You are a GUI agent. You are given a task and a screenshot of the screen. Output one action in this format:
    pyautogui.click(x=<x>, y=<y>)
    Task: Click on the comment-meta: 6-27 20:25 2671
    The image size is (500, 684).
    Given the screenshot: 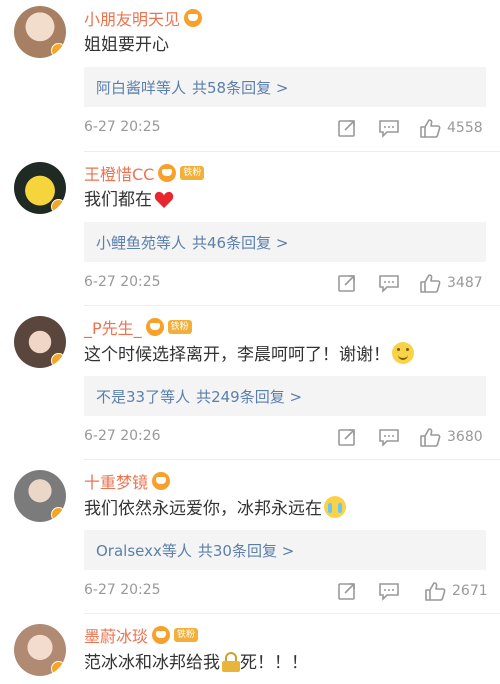 What is the action you would take?
    pyautogui.click(x=286, y=591)
    